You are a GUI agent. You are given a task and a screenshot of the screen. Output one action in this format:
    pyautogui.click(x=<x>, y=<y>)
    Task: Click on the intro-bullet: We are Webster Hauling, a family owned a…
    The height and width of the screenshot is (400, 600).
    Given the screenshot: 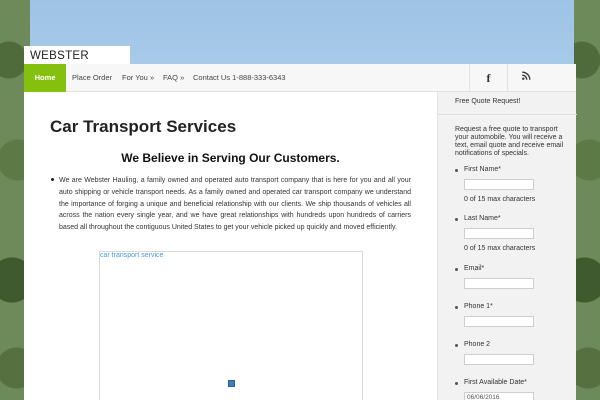 What is the action you would take?
    pyautogui.click(x=231, y=204)
    